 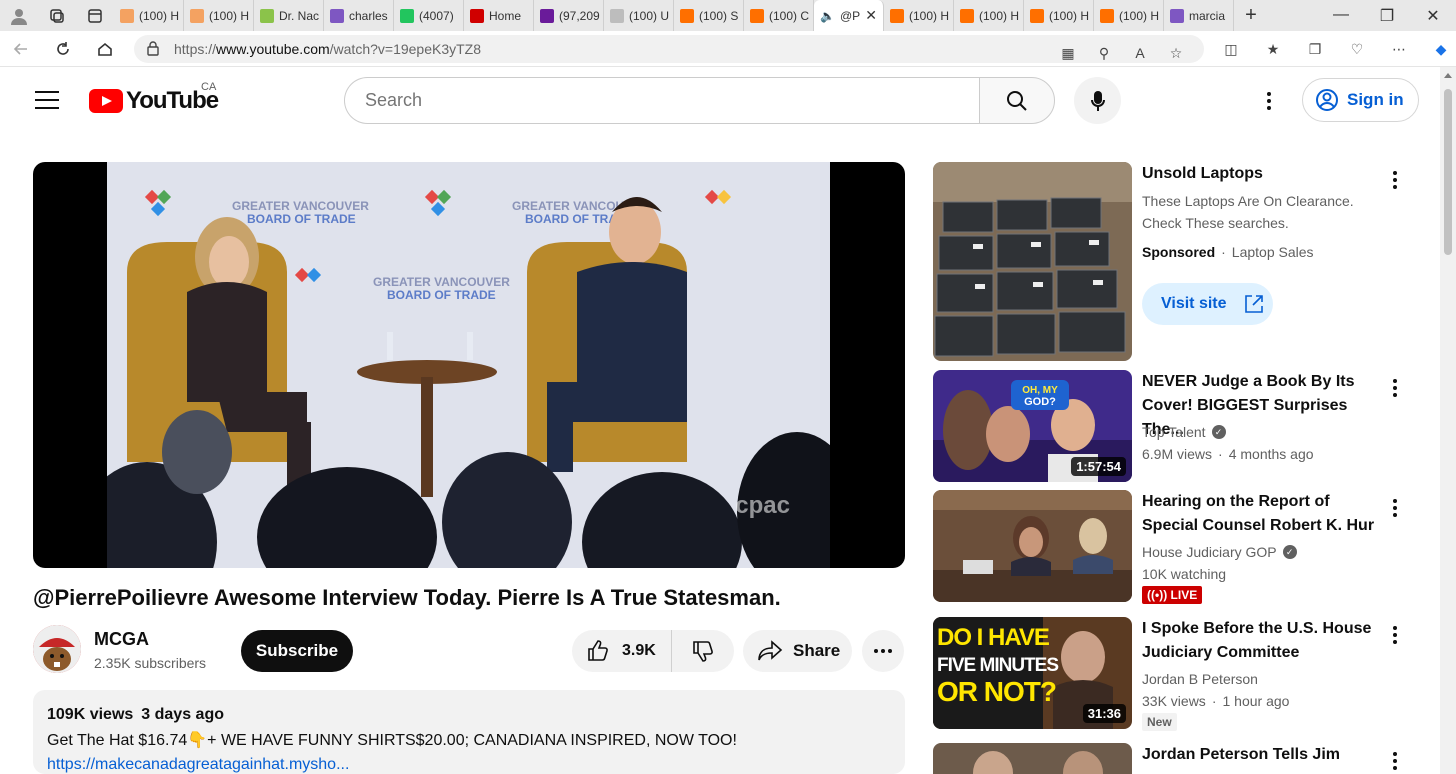 I want to click on split-screen-icon: ◫, so click(x=1231, y=49).